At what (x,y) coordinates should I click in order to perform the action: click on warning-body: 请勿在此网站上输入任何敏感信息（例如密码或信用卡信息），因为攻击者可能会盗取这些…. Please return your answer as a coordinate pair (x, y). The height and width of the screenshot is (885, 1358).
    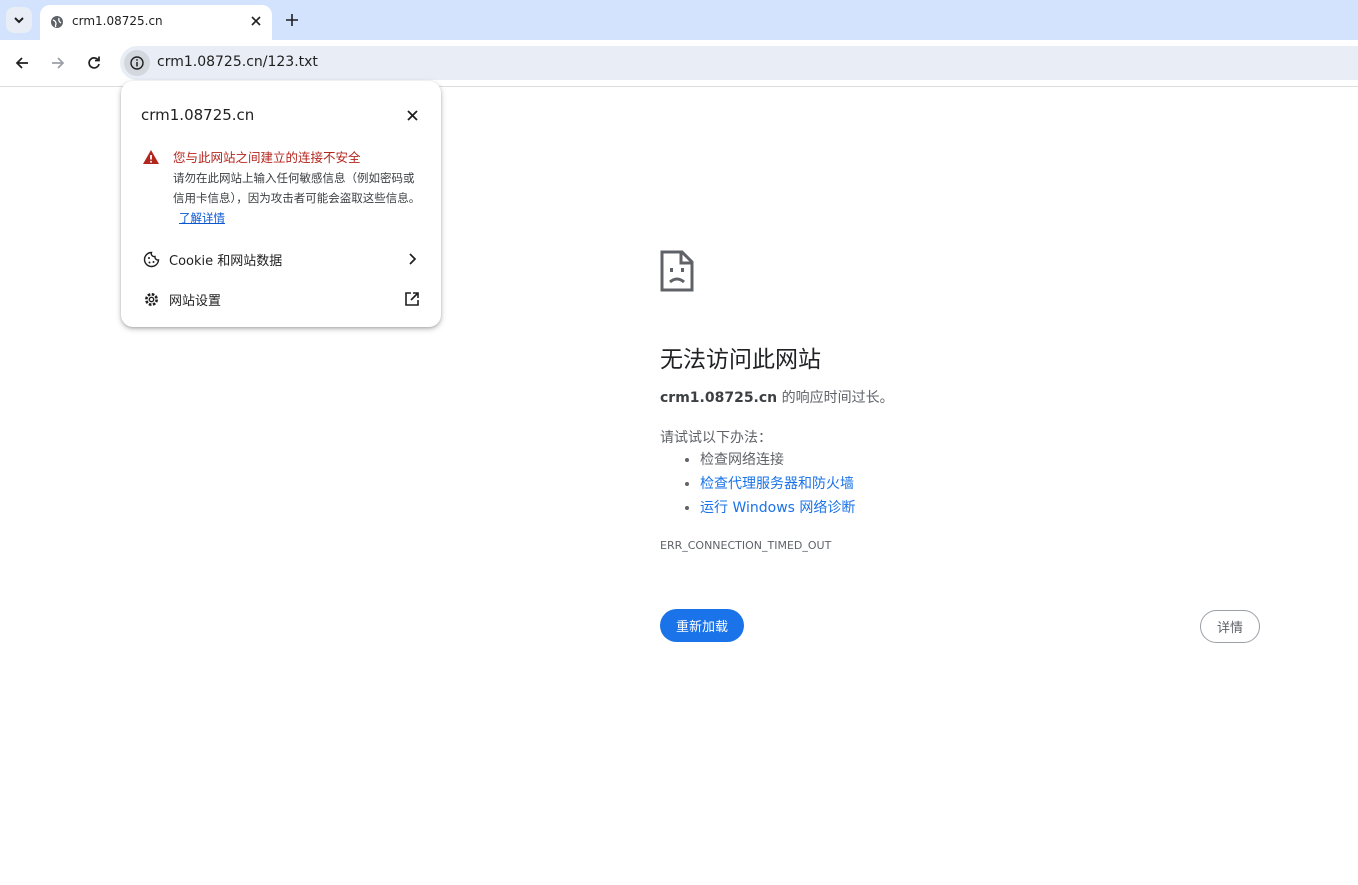
    Looking at the image, I should click on (298, 198).